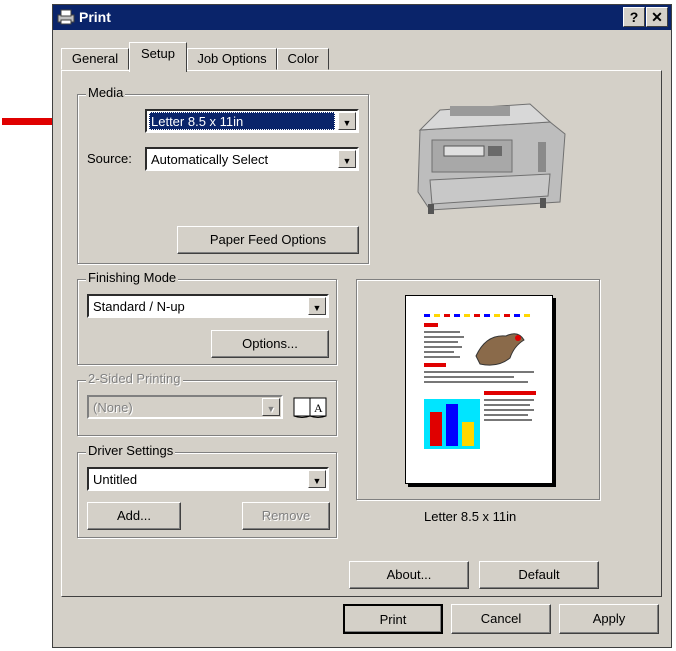  I want to click on remove-driver-setting-button: Remove, so click(286, 516).